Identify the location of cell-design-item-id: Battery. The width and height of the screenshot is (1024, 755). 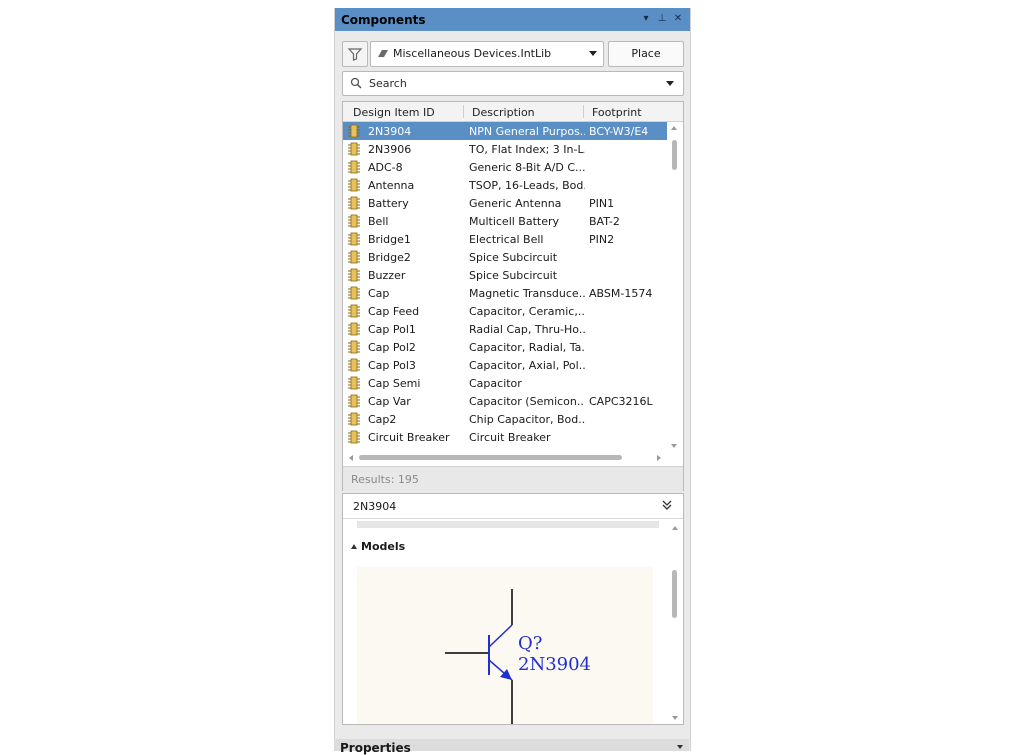
(388, 203).